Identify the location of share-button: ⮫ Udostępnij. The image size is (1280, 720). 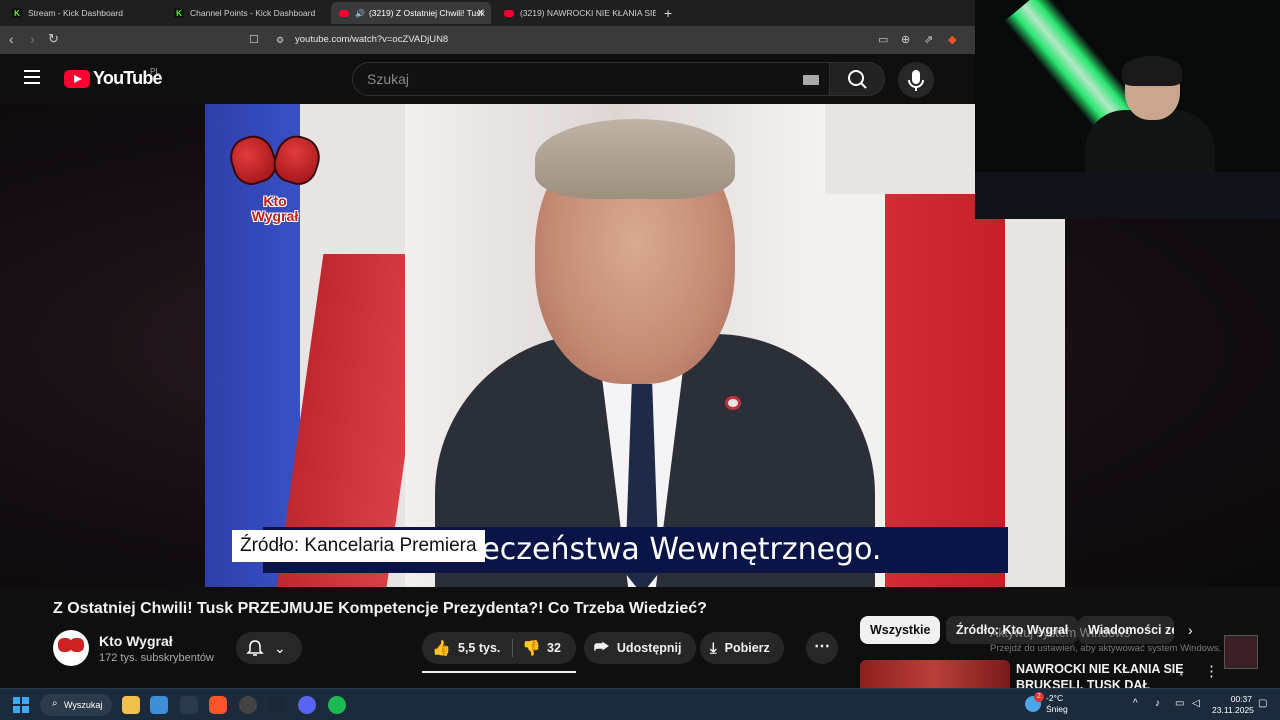
(640, 648).